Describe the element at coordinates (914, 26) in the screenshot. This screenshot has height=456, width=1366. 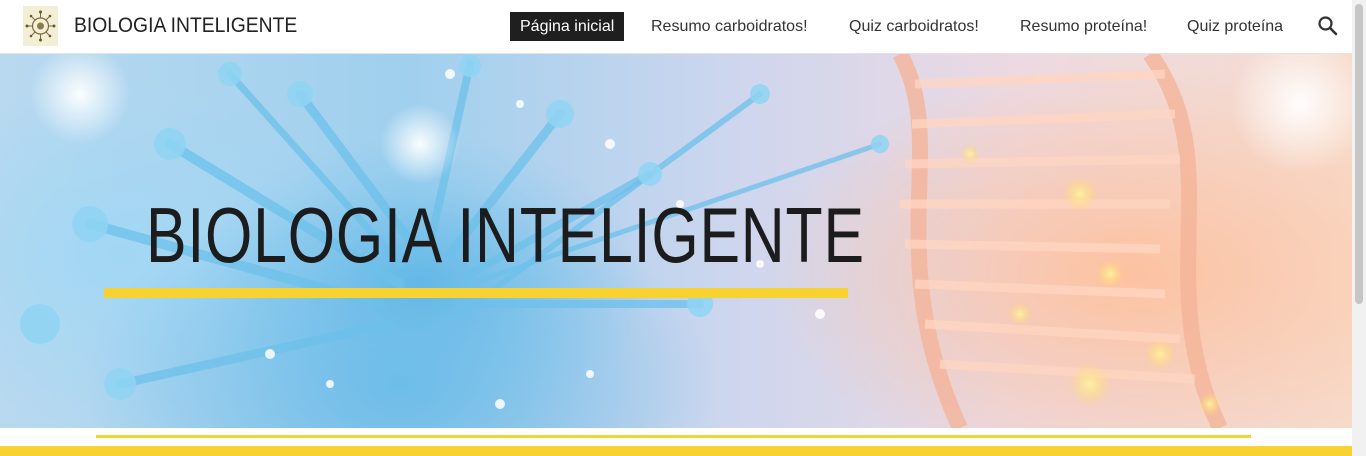
I see `nav-item-quiz-carboidratos: Quiz carboidratos!` at that location.